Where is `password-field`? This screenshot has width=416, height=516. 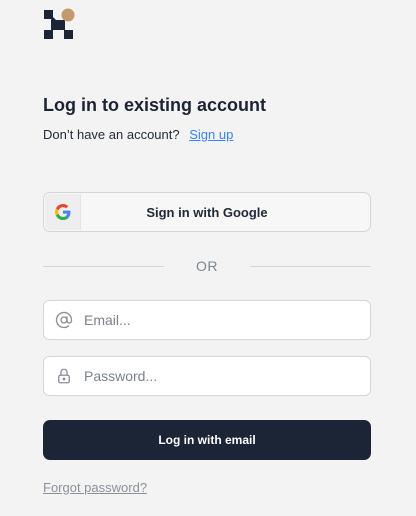 password-field is located at coordinates (207, 376).